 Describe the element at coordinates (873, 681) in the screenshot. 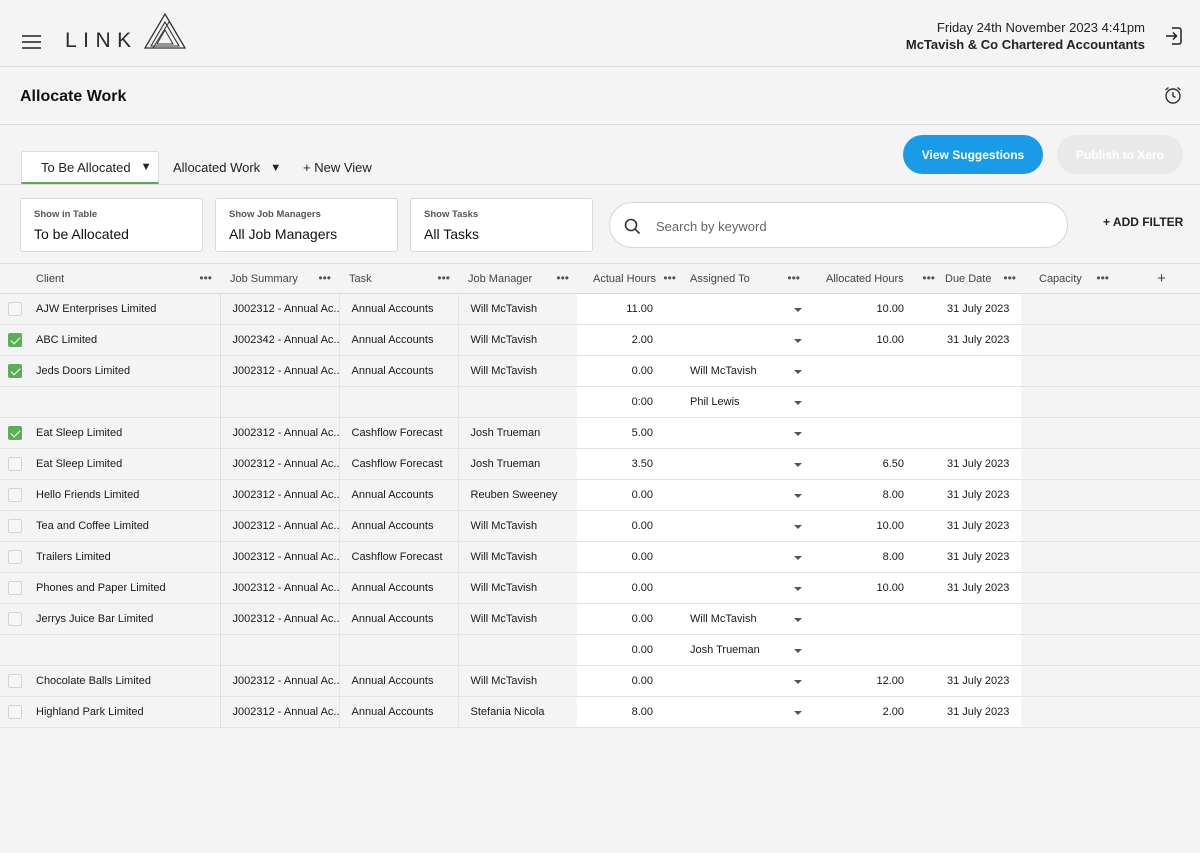

I see `allocated-hours-input: 12.00` at that location.